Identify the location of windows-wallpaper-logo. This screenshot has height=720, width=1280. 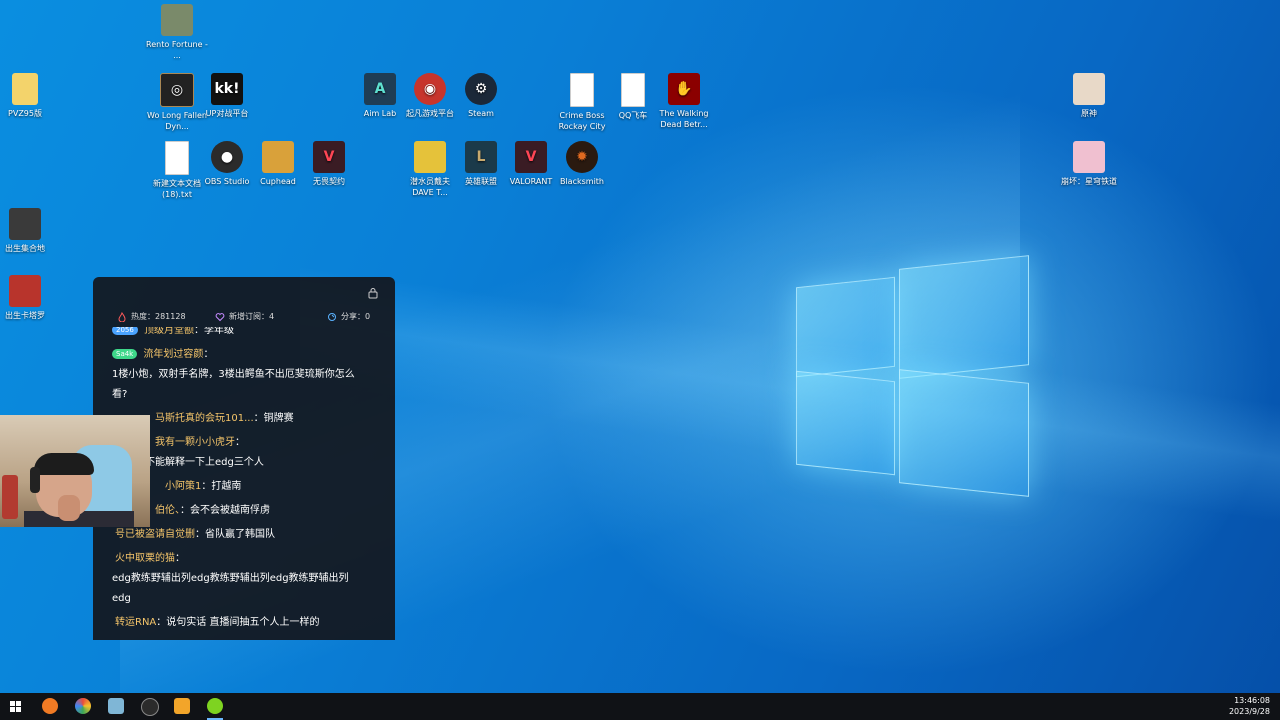
(912, 376).